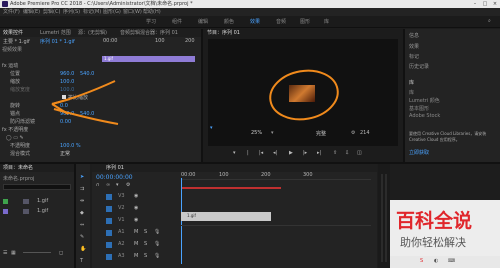 Image resolution: width=500 pixels, height=268 pixels. I want to click on marker-icon: ▾, so click(117, 185).